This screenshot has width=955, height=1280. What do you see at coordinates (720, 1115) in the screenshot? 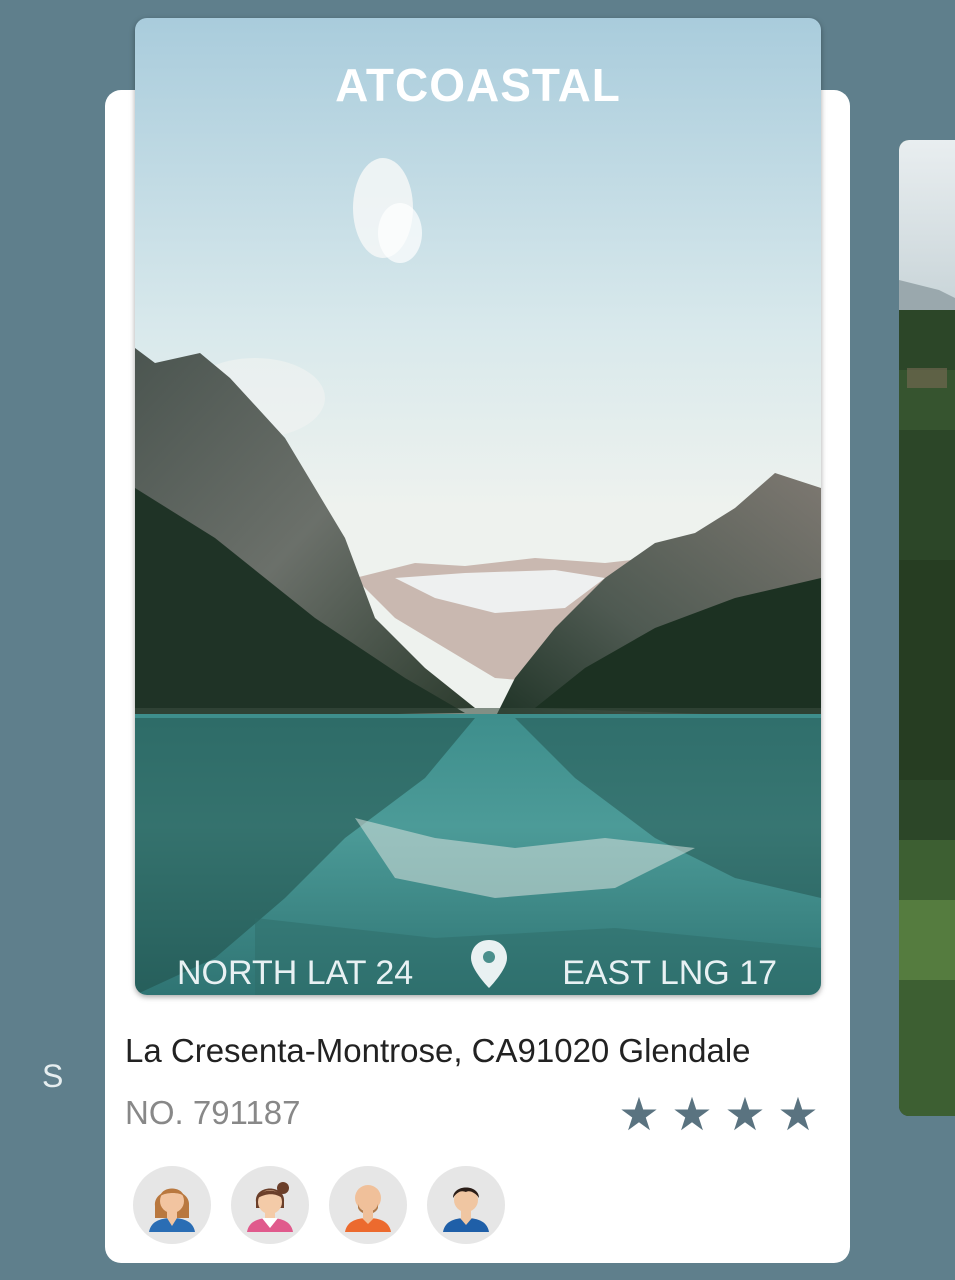
I see `star-rating: ★ ★ ★ ★` at bounding box center [720, 1115].